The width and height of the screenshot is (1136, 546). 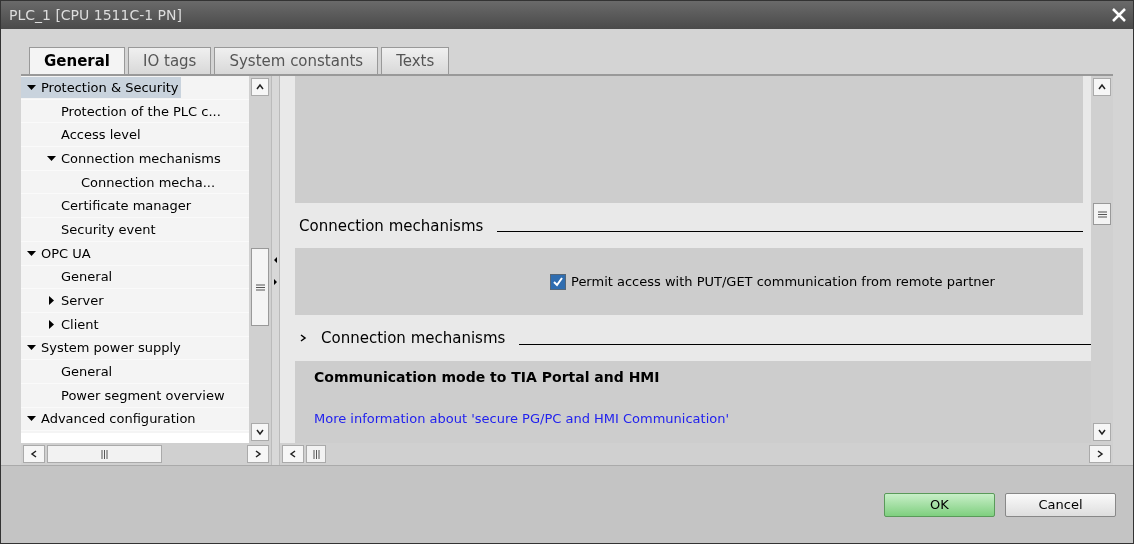 What do you see at coordinates (487, 377) in the screenshot?
I see `section-heading: Communication mode to TIA Portal and HMI` at bounding box center [487, 377].